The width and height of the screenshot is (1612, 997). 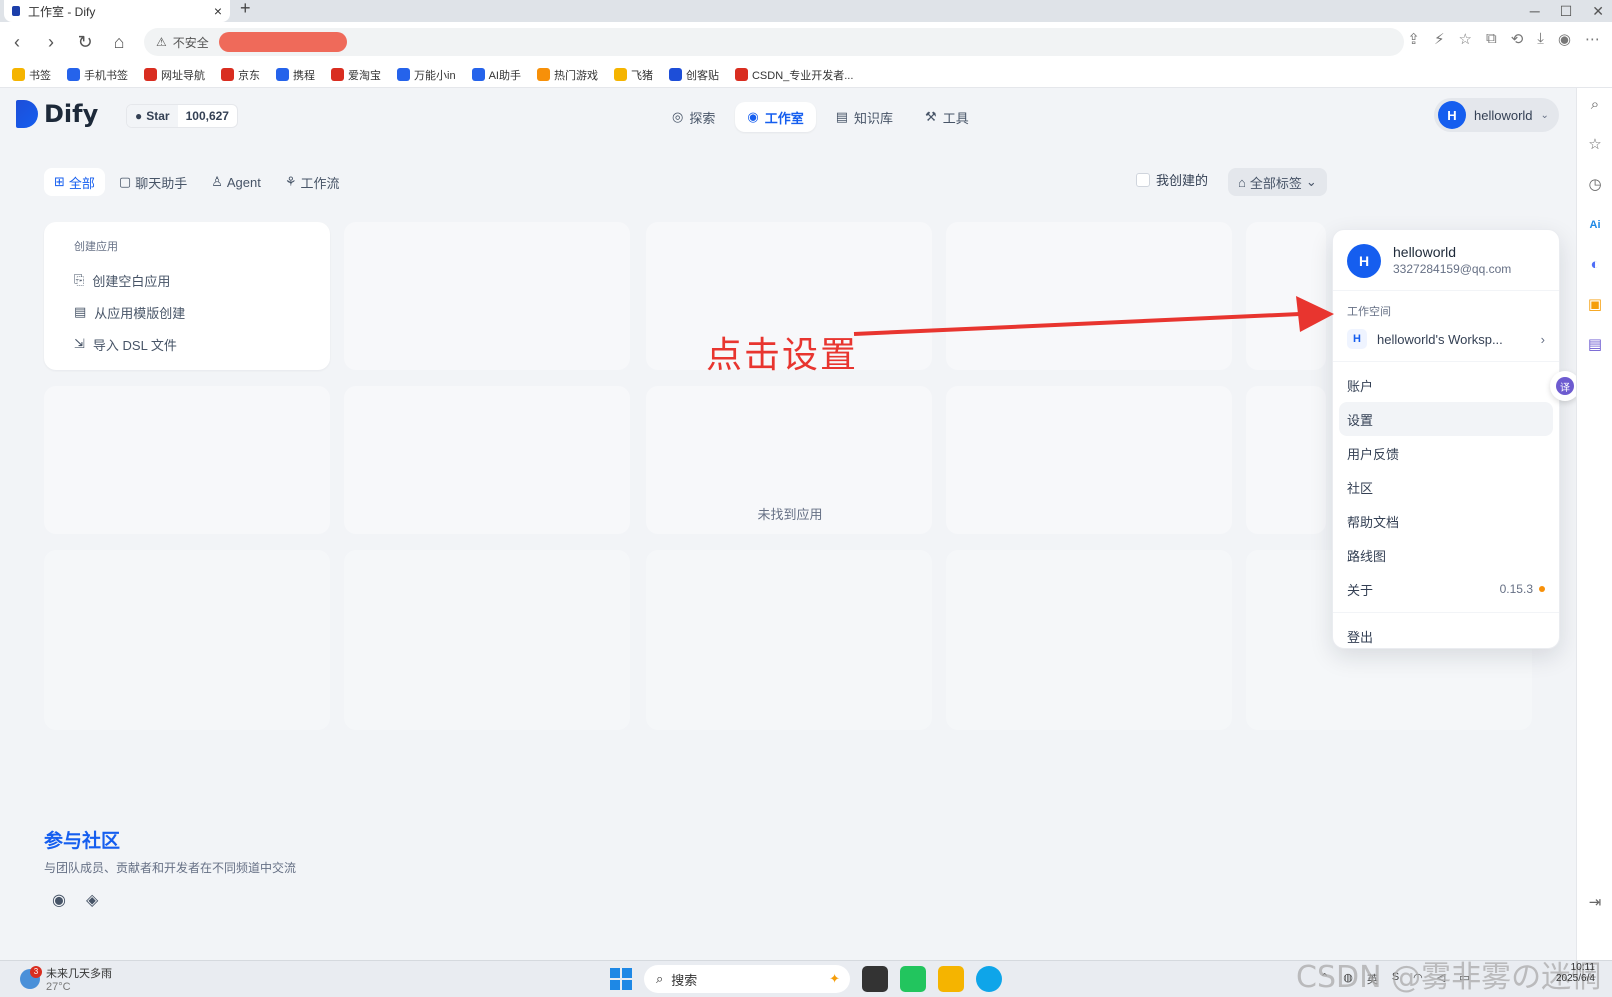 What do you see at coordinates (989, 979) in the screenshot?
I see `browser-app-icon` at bounding box center [989, 979].